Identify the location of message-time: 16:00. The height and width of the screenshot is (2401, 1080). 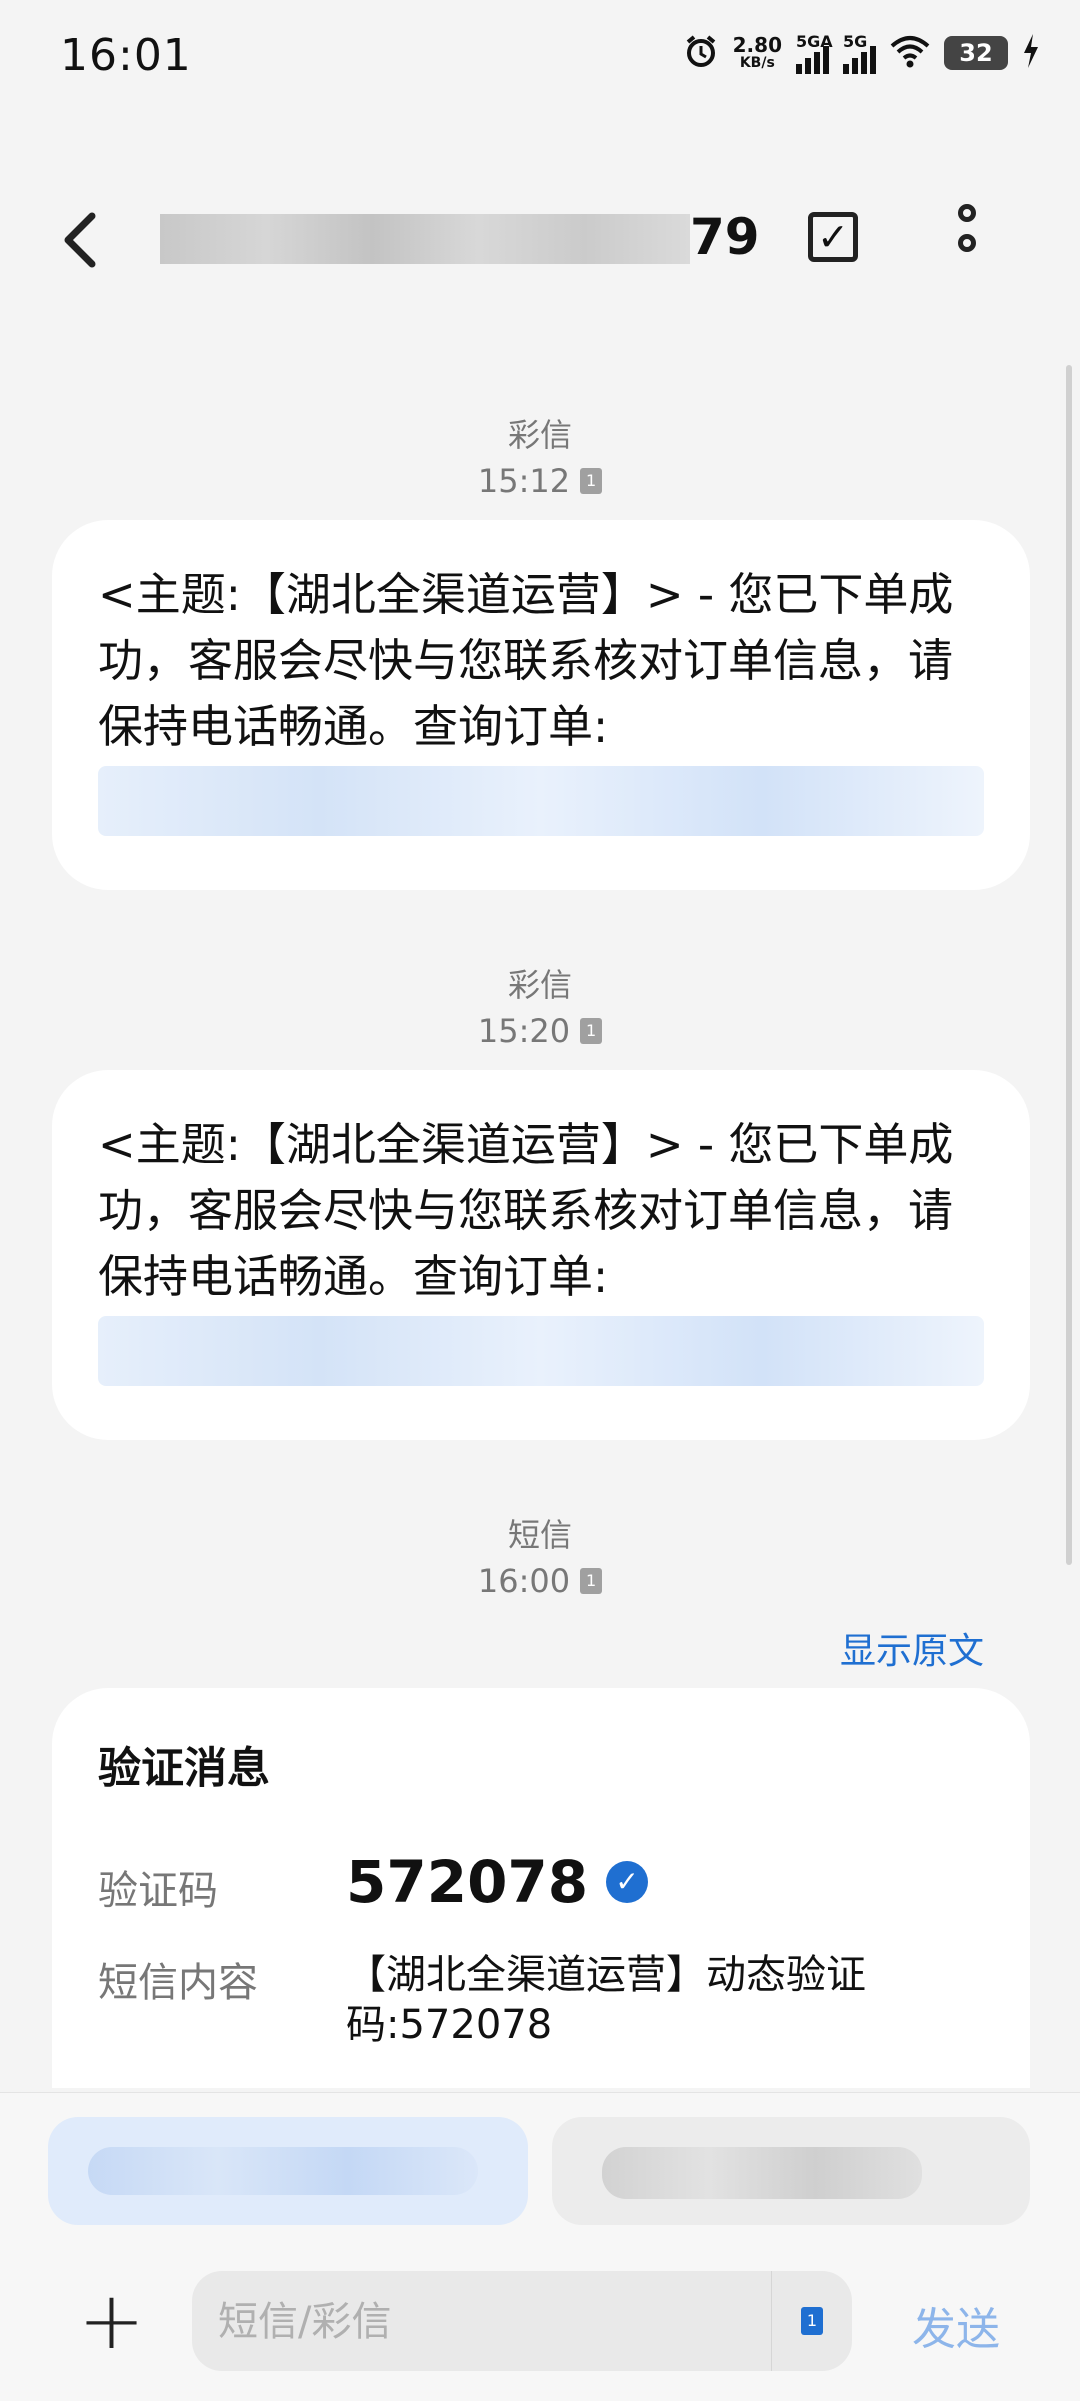
(524, 1581).